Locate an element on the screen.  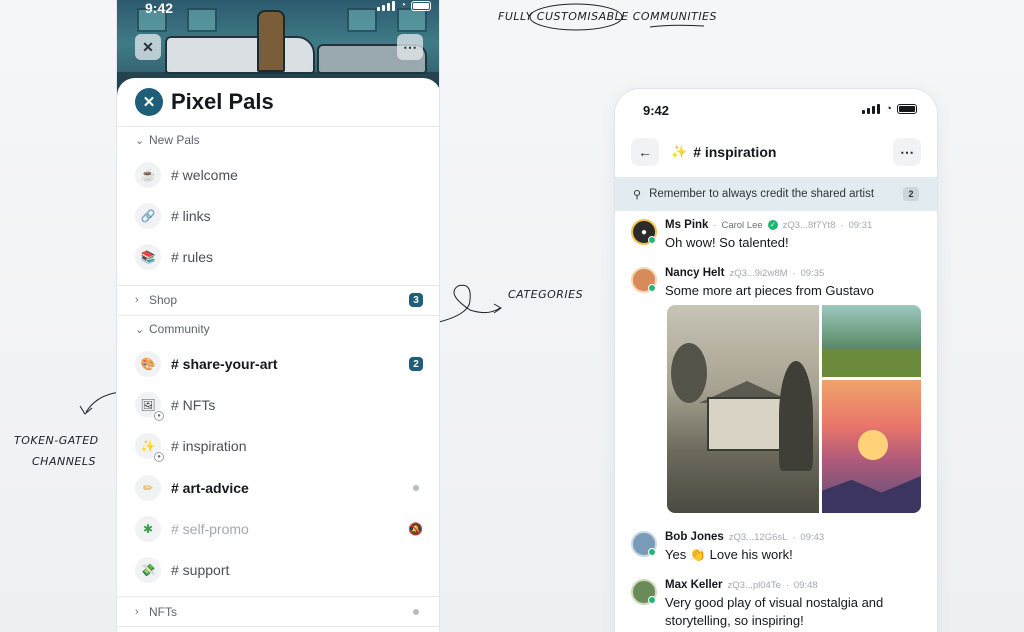
channel-support: 💸 # support is located at coordinates (279, 570).